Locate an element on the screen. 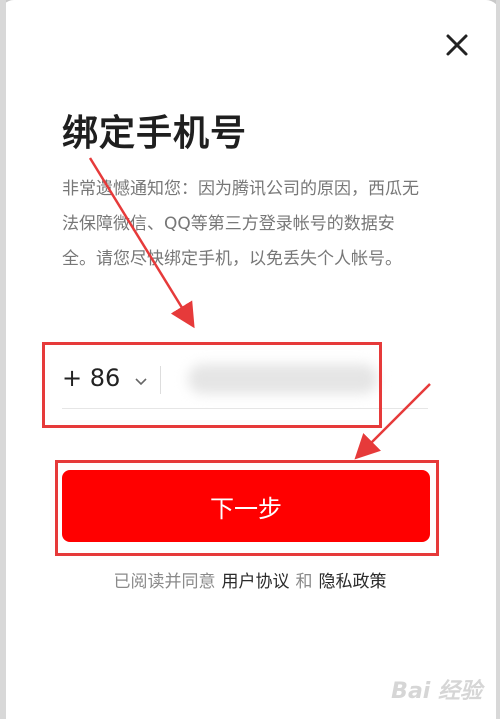 Image resolution: width=500 pixels, height=719 pixels. next-button: 下一步 is located at coordinates (246, 506).